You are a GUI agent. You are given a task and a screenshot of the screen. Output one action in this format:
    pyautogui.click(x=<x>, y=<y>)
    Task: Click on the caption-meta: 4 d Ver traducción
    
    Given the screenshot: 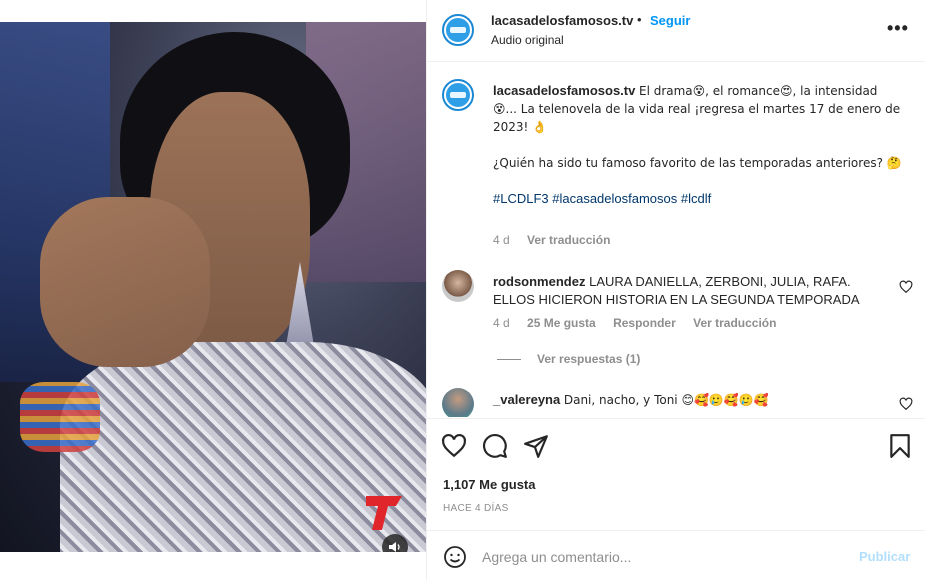 What is the action you would take?
    pyautogui.click(x=551, y=240)
    